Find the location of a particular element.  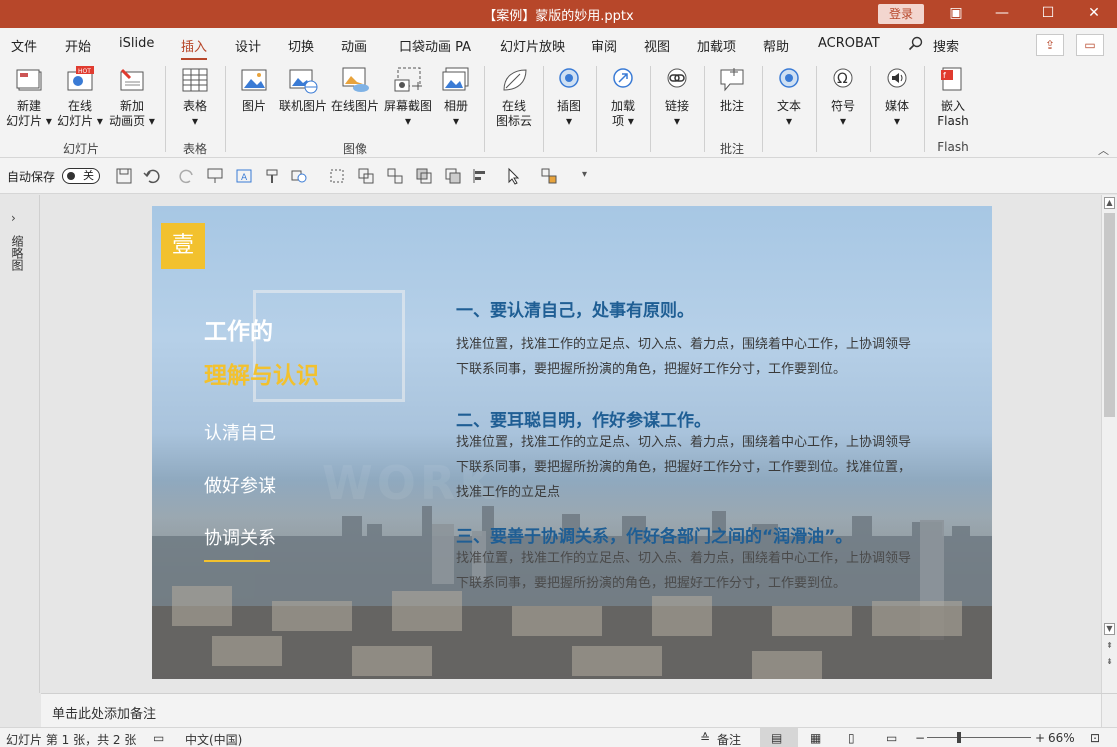

vertical-scrollbar: ▲ ▼ ⇞ ⇟ is located at coordinates (1109, 444).